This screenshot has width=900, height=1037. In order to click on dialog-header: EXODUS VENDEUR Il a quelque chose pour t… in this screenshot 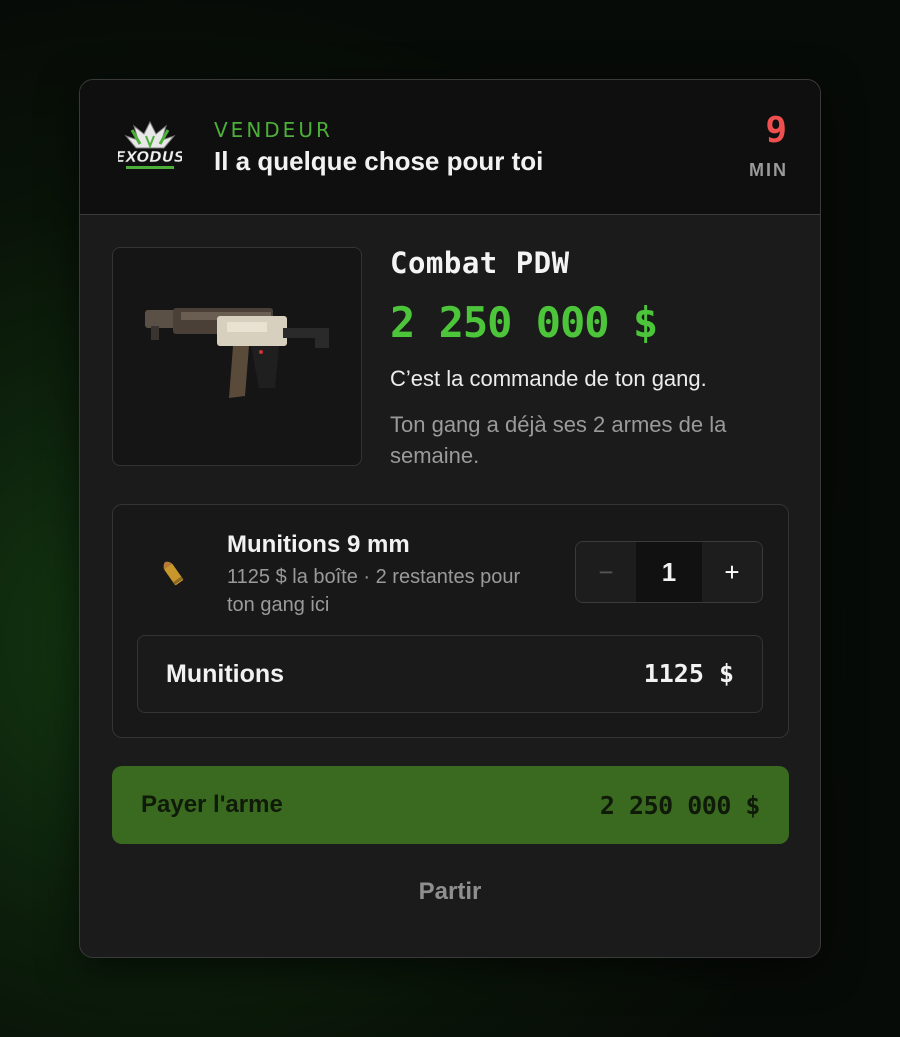, I will do `click(450, 147)`.